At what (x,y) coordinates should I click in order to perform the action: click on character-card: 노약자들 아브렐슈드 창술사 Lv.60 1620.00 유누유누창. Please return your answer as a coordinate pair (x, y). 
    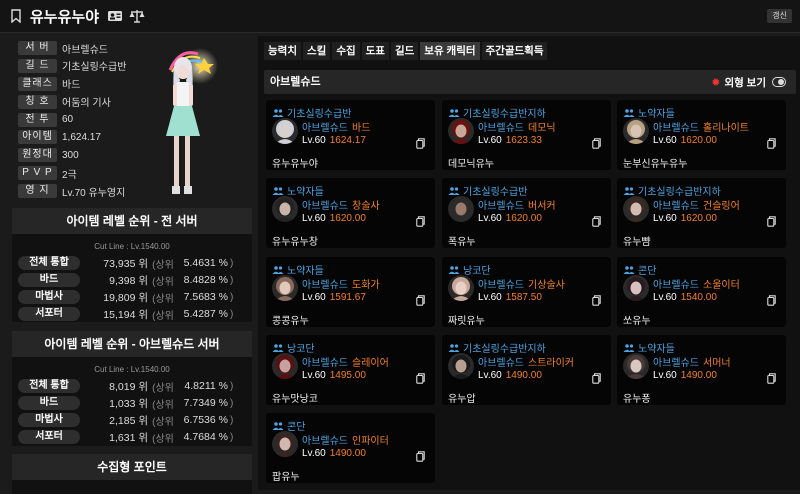
    Looking at the image, I should click on (350, 213).